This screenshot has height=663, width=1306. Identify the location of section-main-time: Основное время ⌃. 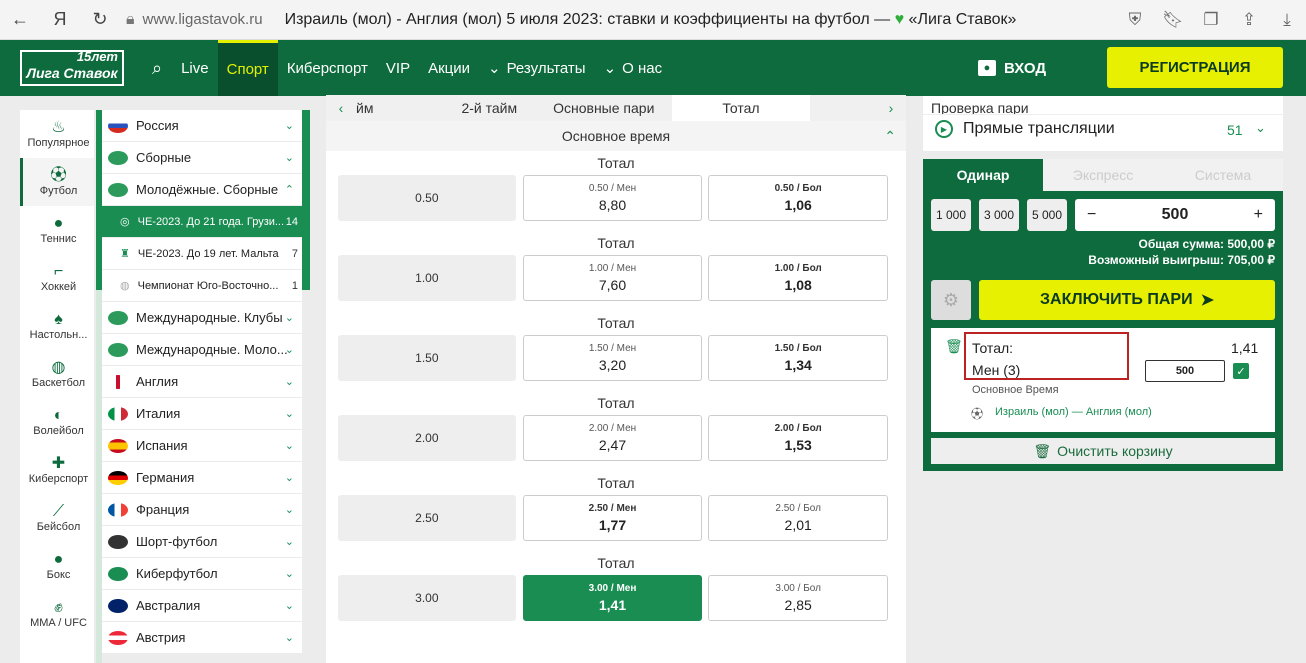
(616, 136).